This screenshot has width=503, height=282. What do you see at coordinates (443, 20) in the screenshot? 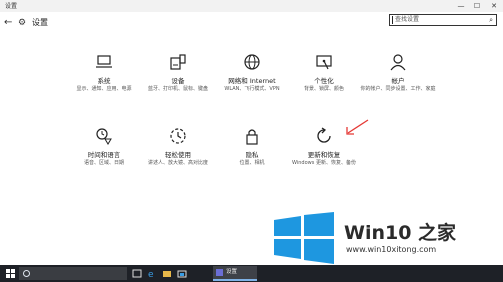
I see `search-input: 查找设置 ⌕` at bounding box center [443, 20].